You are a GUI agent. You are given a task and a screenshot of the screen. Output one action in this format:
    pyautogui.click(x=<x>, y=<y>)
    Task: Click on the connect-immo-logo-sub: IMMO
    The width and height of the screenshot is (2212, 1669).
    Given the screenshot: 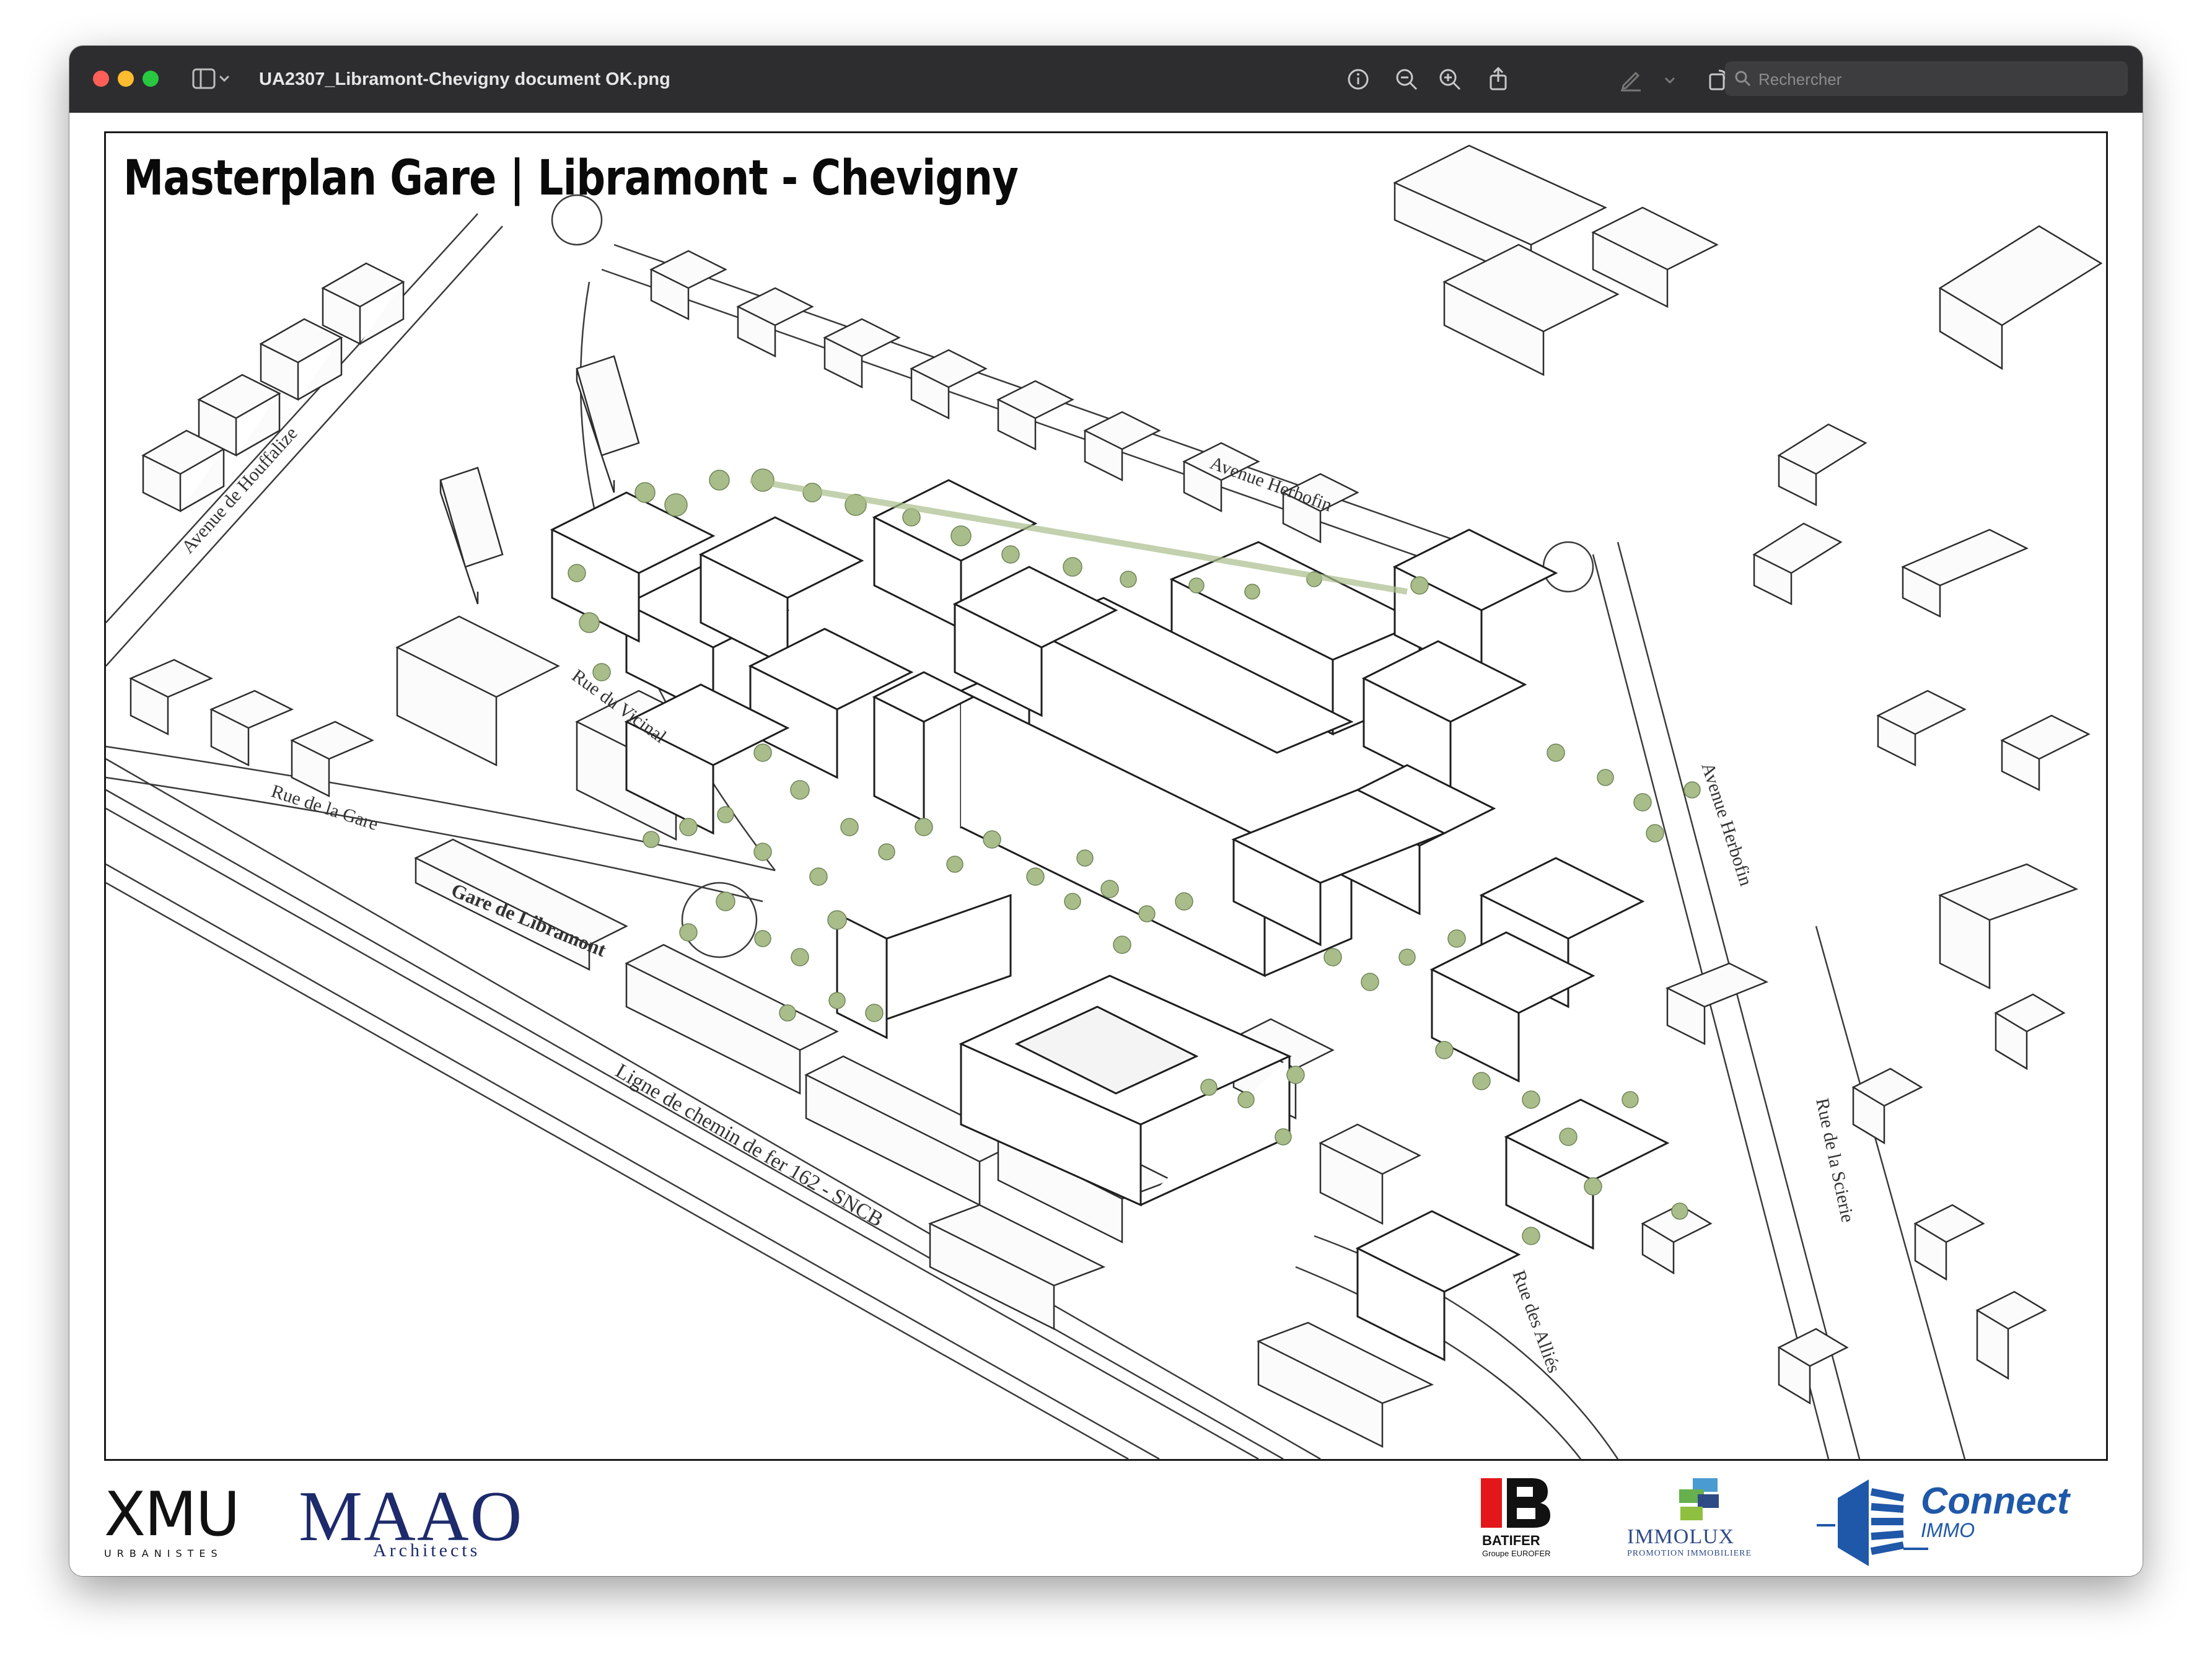 What is the action you would take?
    pyautogui.click(x=1948, y=1530)
    